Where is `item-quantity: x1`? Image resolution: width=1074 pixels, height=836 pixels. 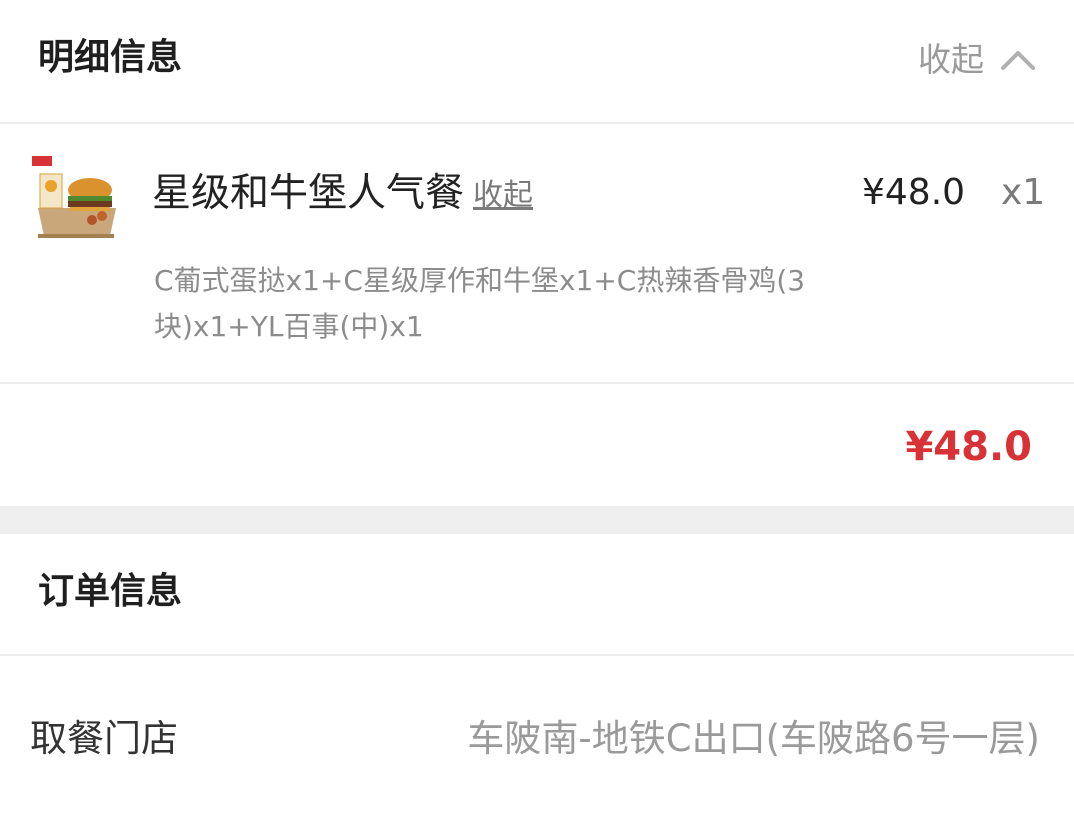 item-quantity: x1 is located at coordinates (1023, 192).